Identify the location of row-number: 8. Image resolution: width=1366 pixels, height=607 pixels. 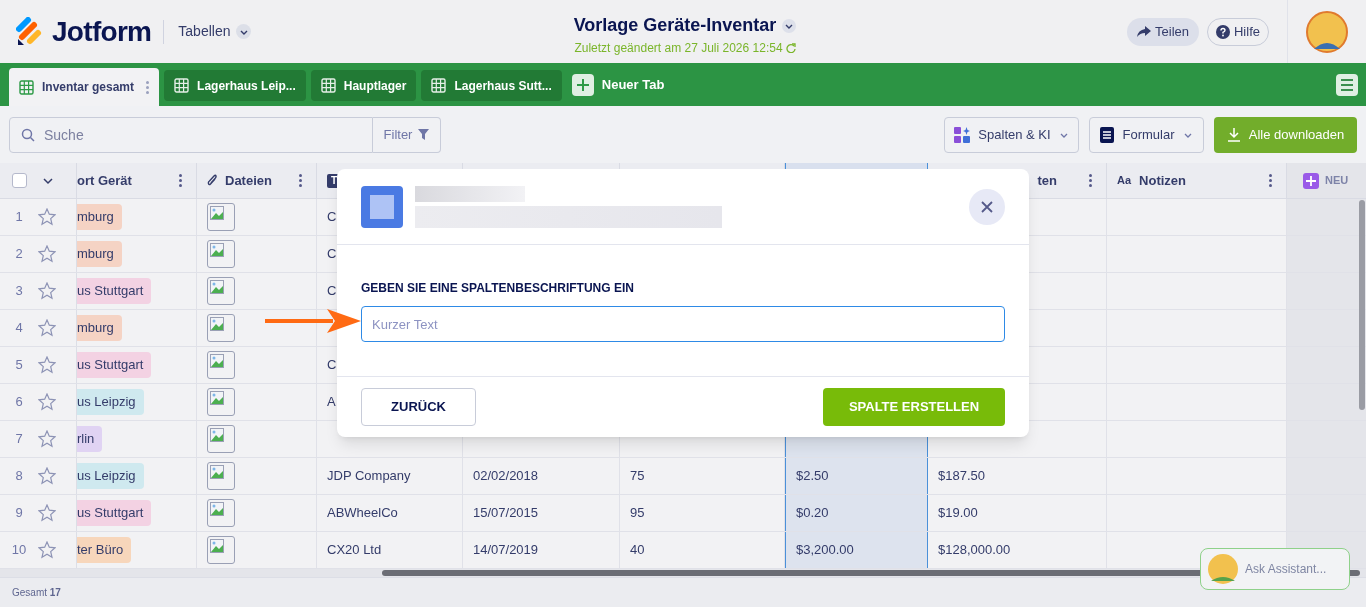
(19, 476).